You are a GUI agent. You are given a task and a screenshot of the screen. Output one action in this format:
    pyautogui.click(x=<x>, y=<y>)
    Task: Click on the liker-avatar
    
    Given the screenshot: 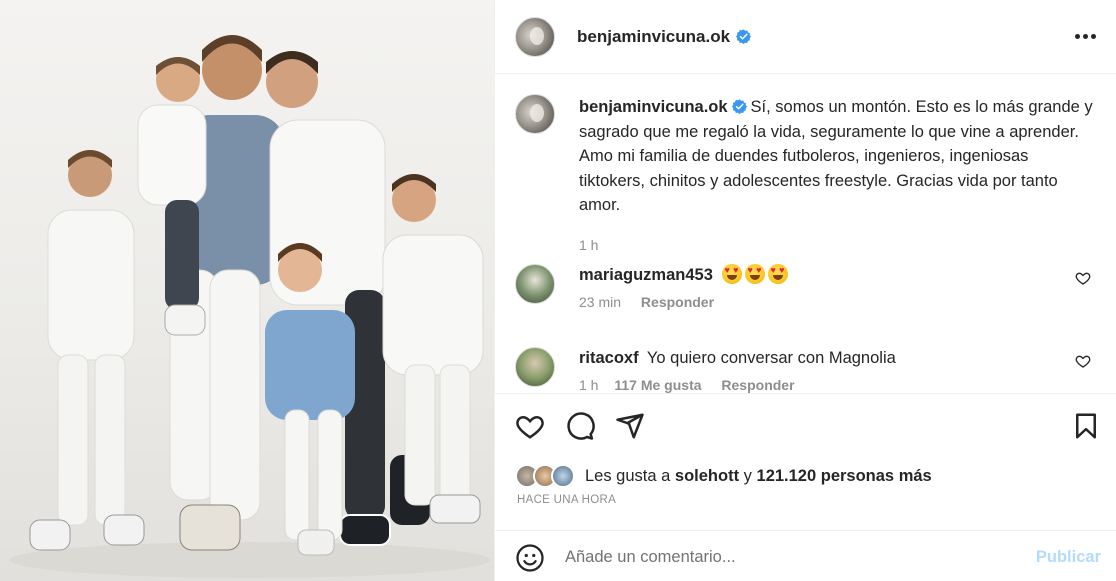 What is the action you would take?
    pyautogui.click(x=563, y=476)
    